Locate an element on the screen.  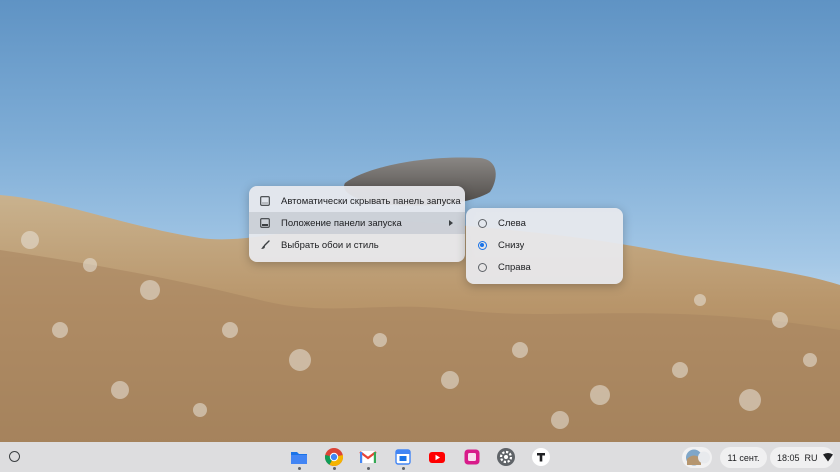
purple-app-icon is located at coordinates (472, 457).